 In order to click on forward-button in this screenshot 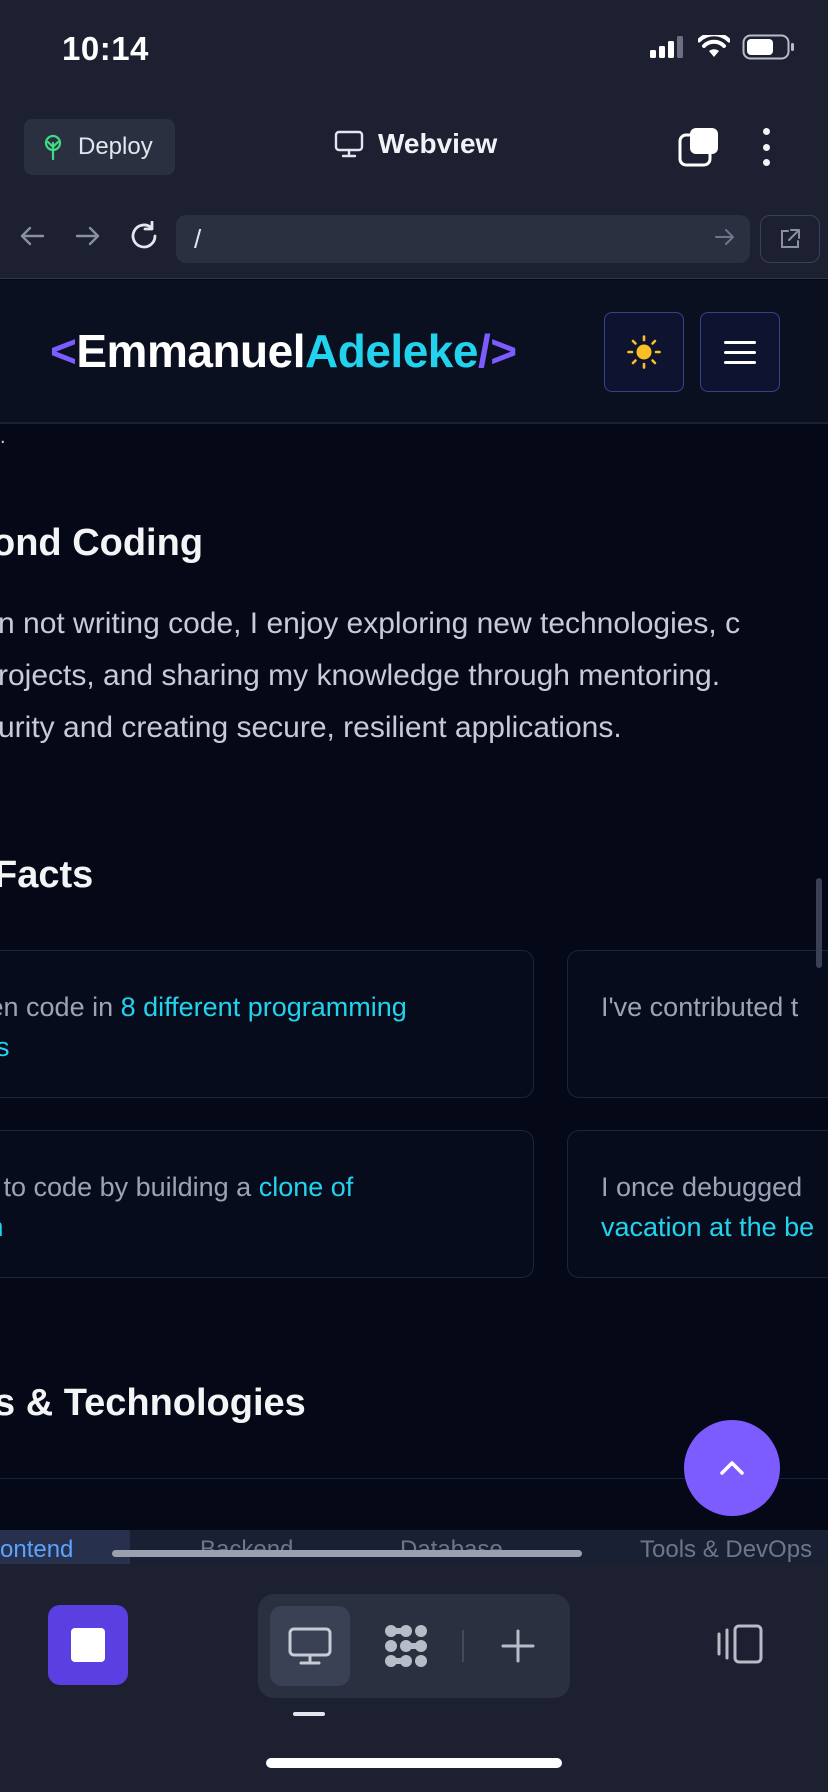, I will do `click(88, 236)`.